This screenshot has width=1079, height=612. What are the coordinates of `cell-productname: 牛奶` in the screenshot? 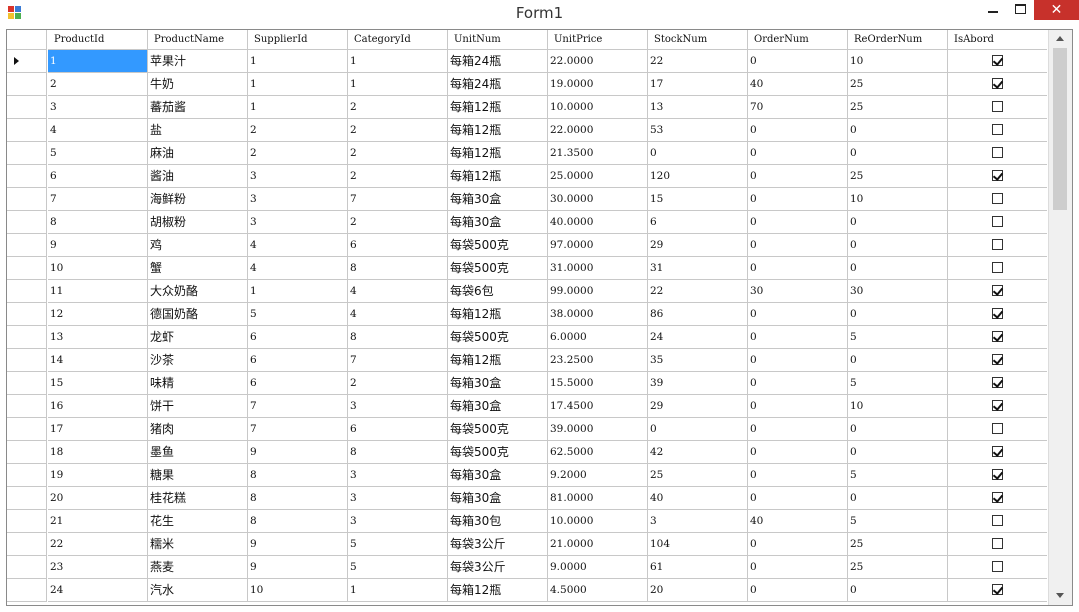 It's located at (198, 84).